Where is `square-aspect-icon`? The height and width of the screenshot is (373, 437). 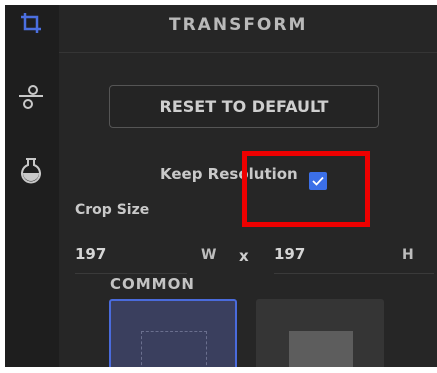 square-aspect-icon is located at coordinates (321, 349).